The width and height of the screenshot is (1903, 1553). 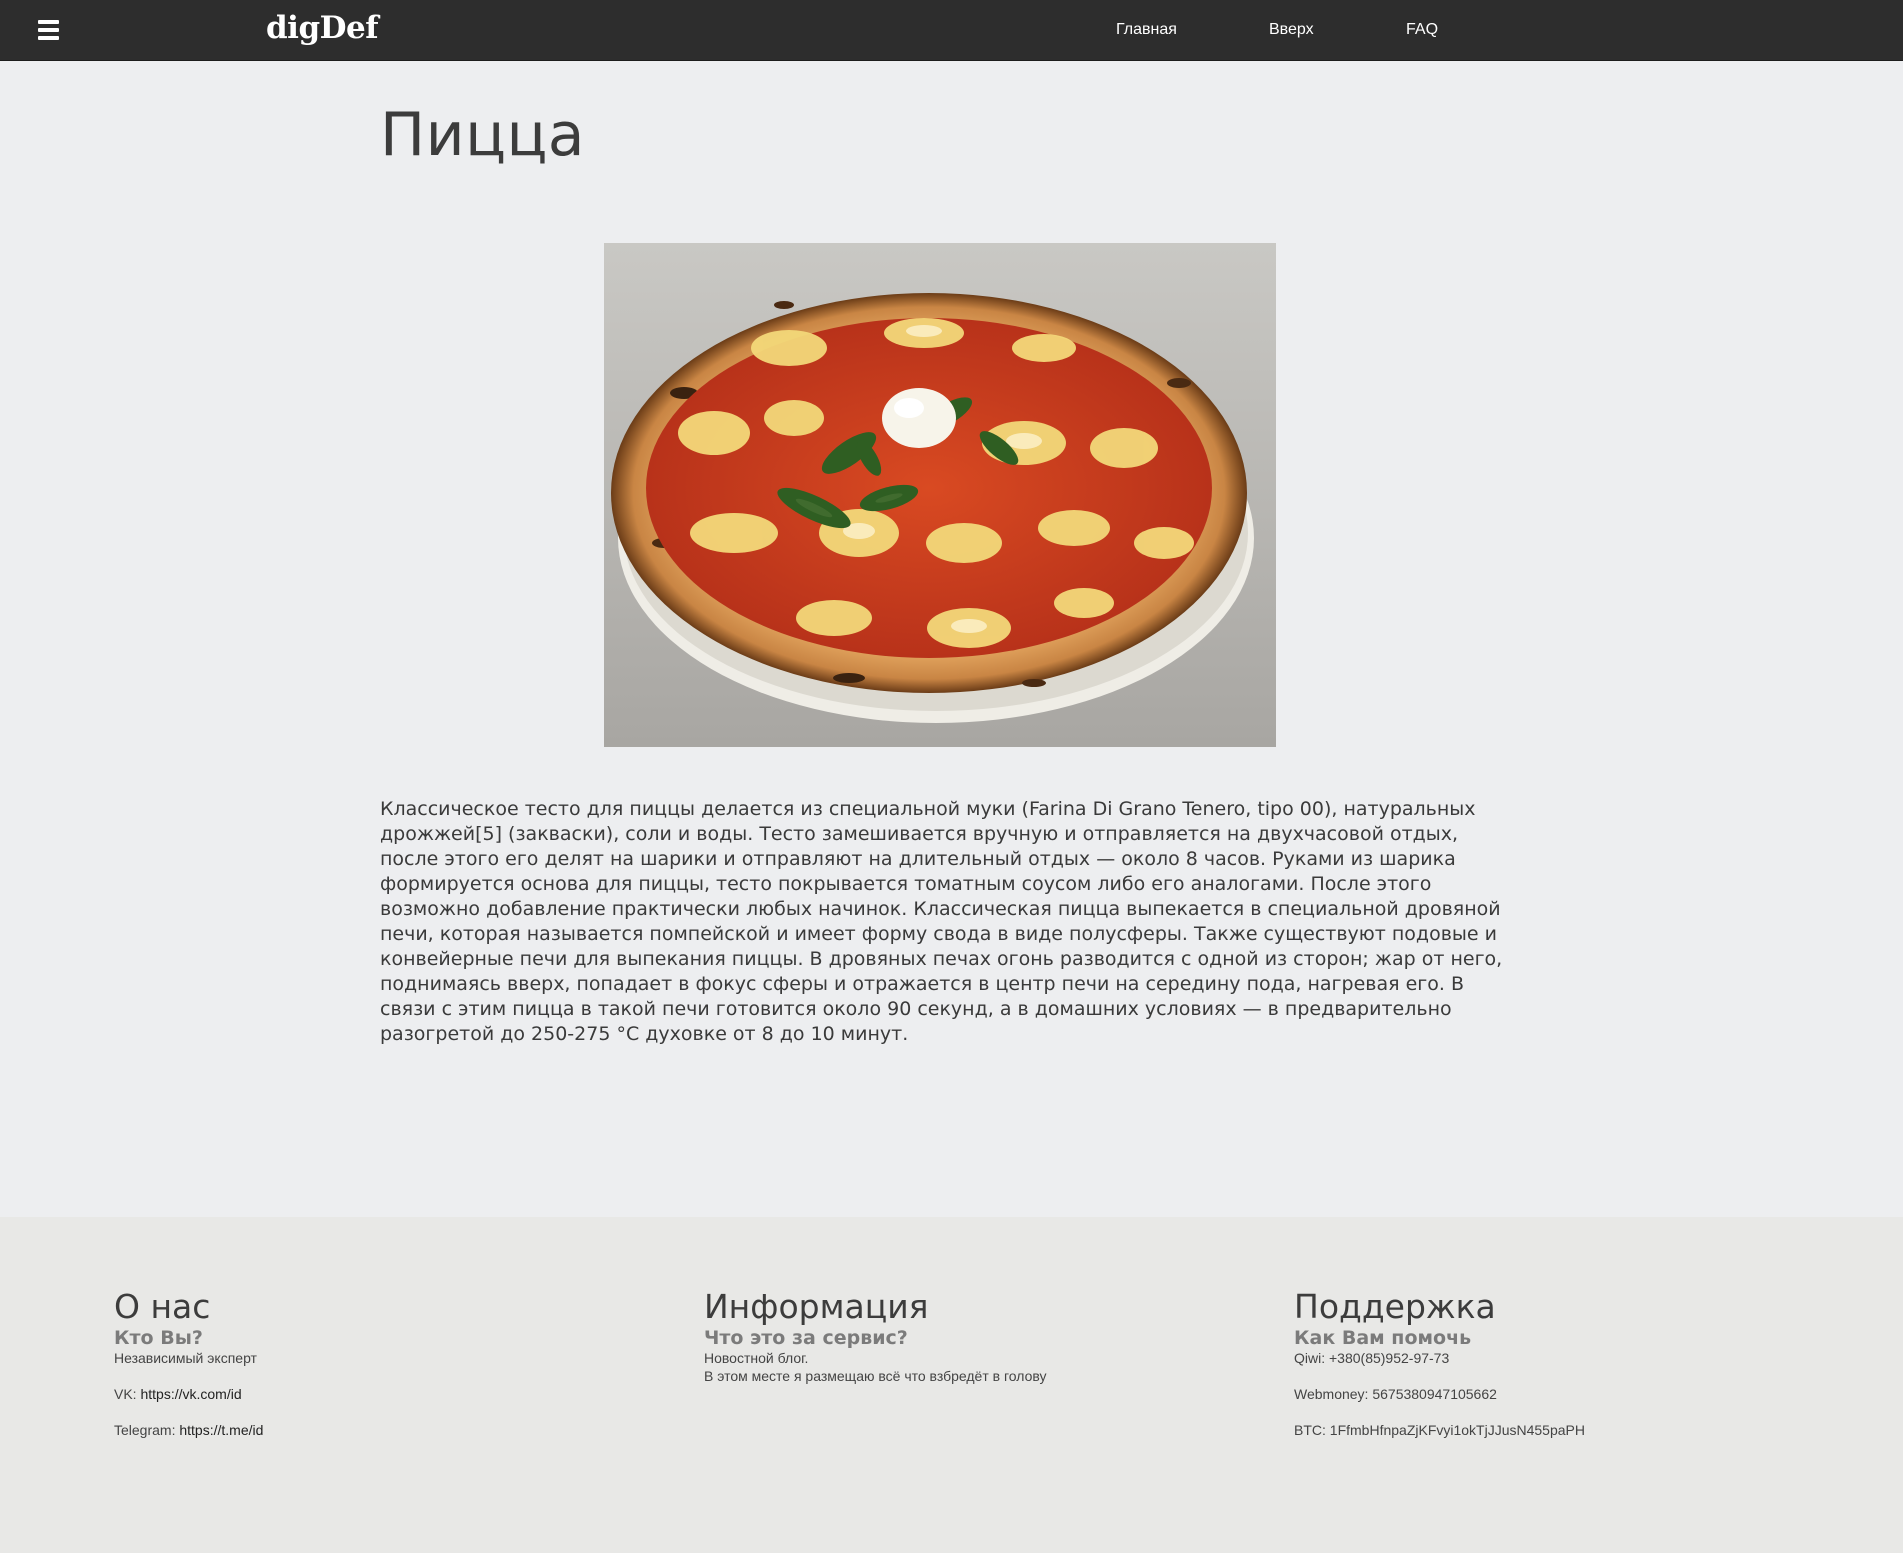 I want to click on footer-webmoney: Webmoney: 5675380947105662, so click(x=1395, y=1394).